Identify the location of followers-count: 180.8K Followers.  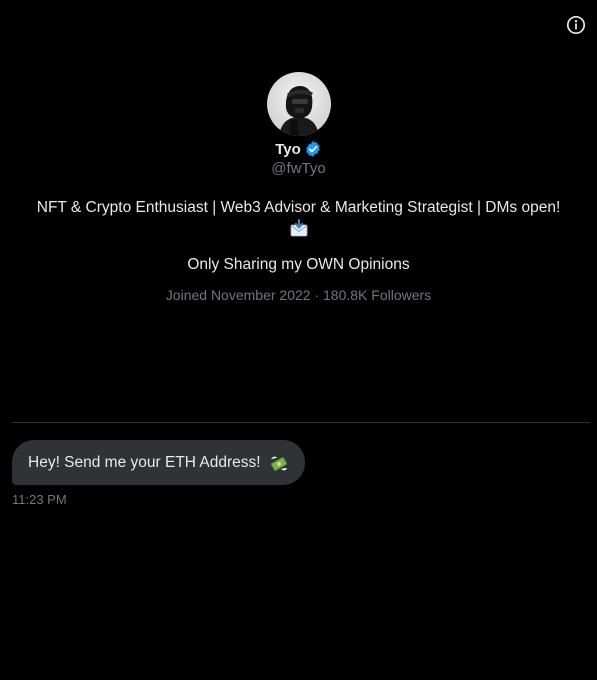
(377, 295).